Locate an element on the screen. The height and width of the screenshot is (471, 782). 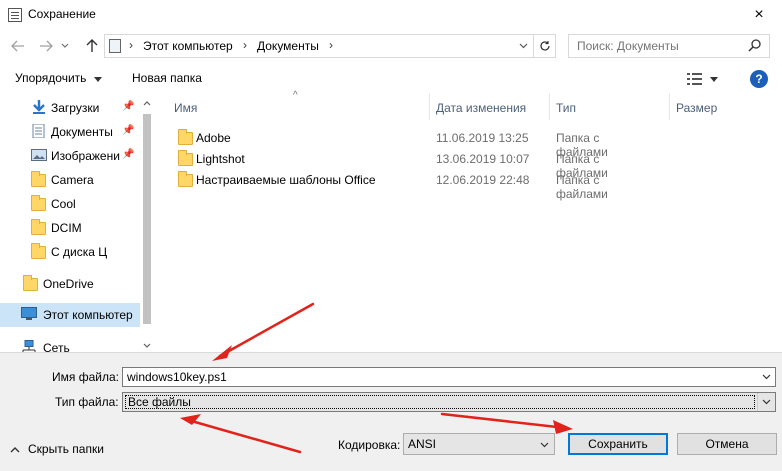
close-button: × is located at coordinates (759, 15).